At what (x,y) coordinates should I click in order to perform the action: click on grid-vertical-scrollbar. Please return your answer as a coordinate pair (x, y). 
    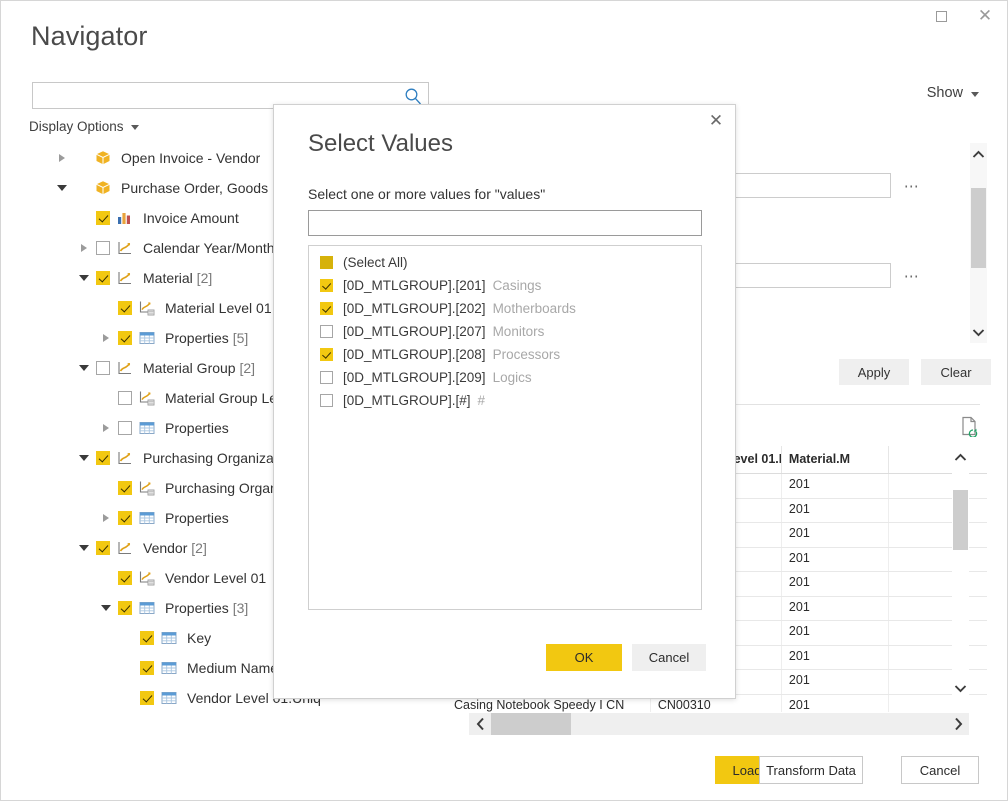
    Looking at the image, I should click on (960, 572).